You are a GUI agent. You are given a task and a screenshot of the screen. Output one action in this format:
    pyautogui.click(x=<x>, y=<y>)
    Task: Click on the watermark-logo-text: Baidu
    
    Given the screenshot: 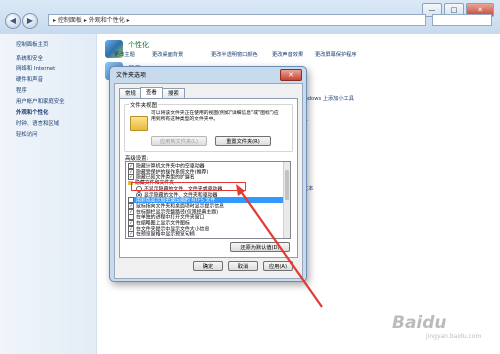 What is the action you would take?
    pyautogui.click(x=419, y=323)
    